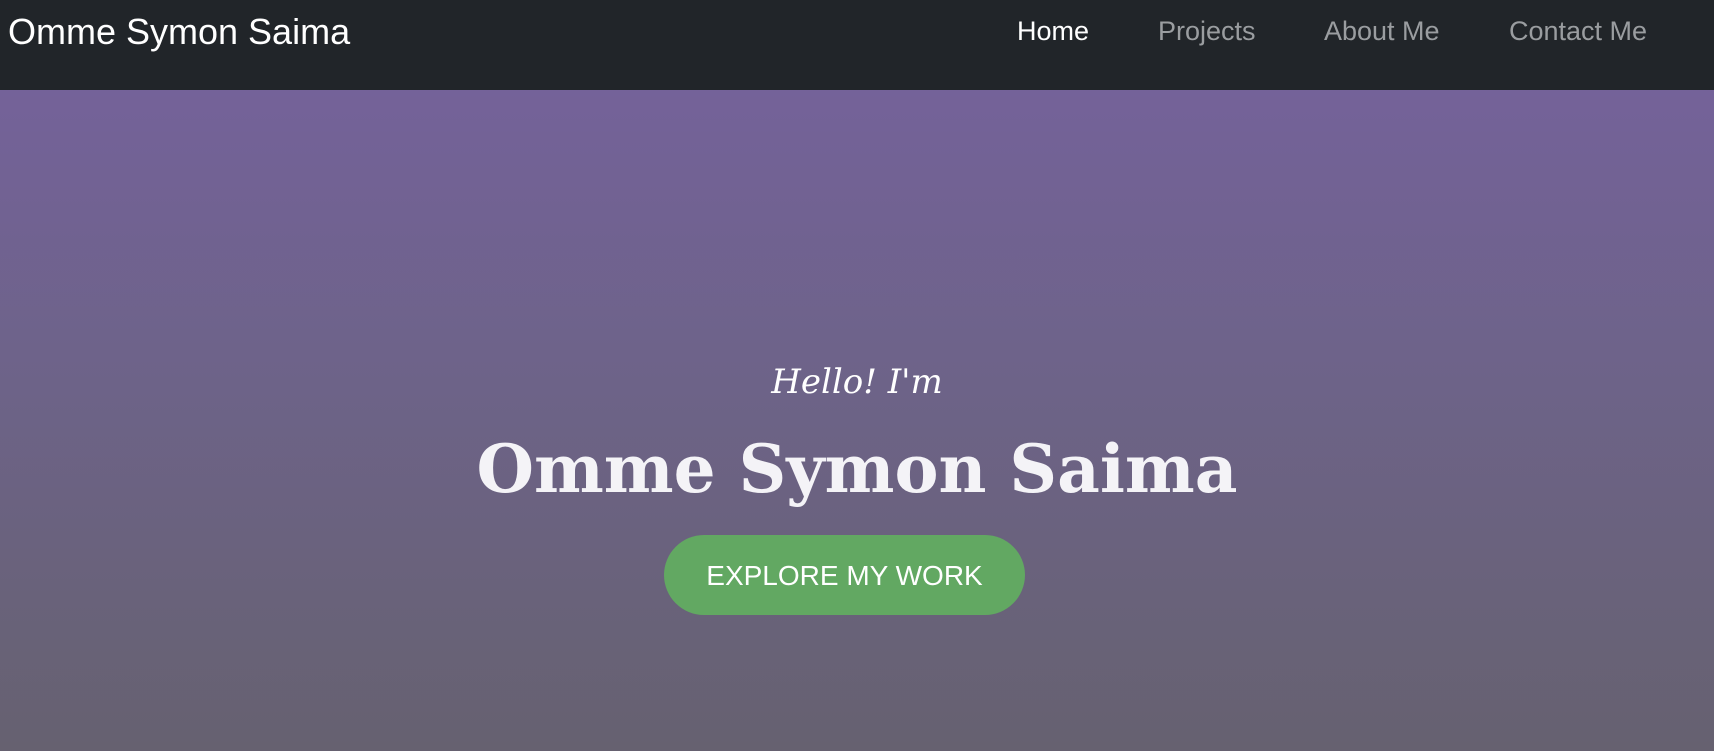 The image size is (1714, 751). I want to click on nav-link-contact-me: Contact Me, so click(1578, 31).